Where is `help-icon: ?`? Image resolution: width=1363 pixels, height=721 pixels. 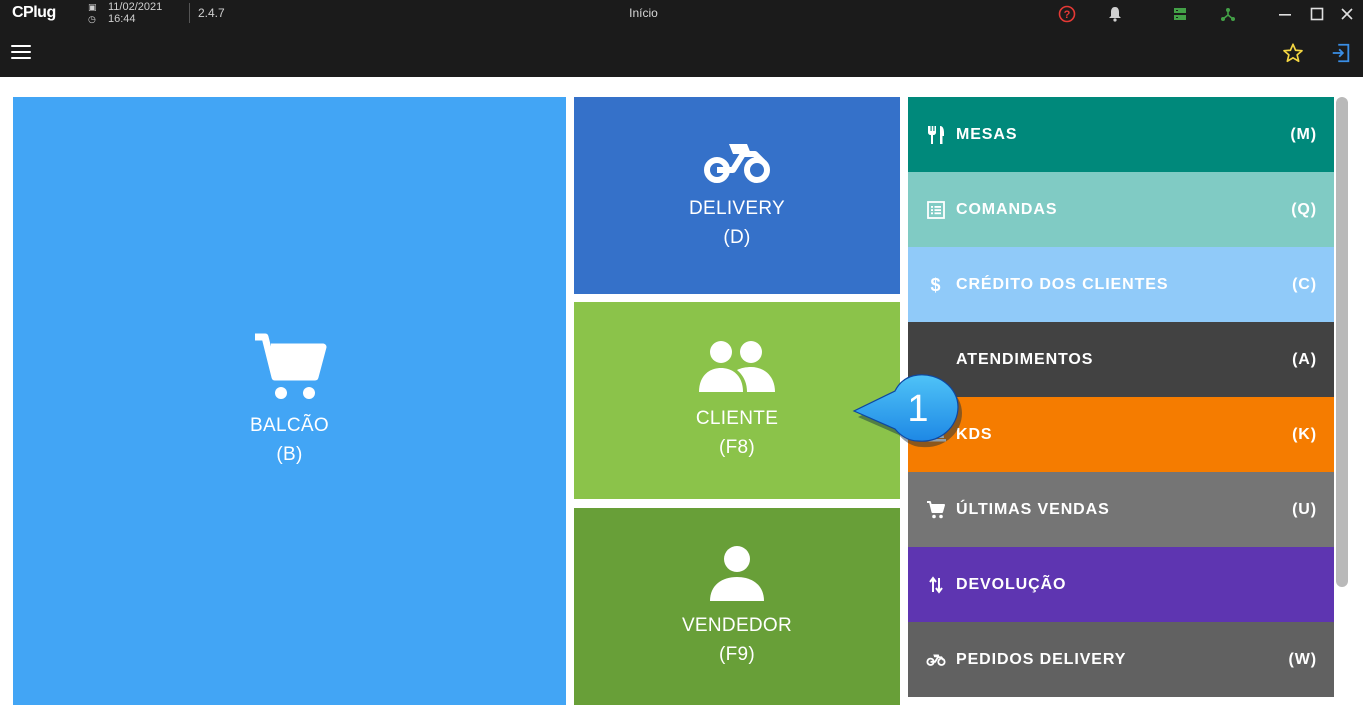
help-icon: ? is located at coordinates (1067, 14).